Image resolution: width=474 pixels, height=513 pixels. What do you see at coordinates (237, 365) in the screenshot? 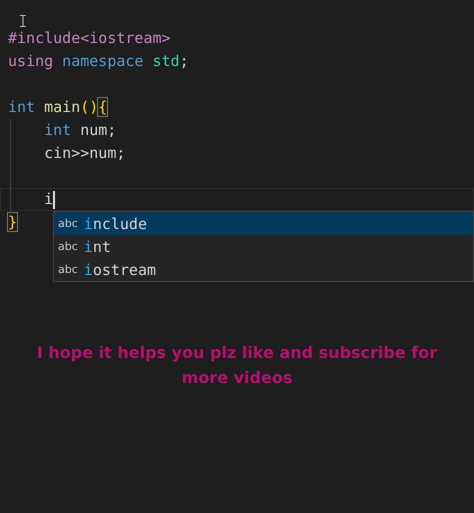
I see `caption-text: I hope it helps you plz like and subscribe for more videos` at bounding box center [237, 365].